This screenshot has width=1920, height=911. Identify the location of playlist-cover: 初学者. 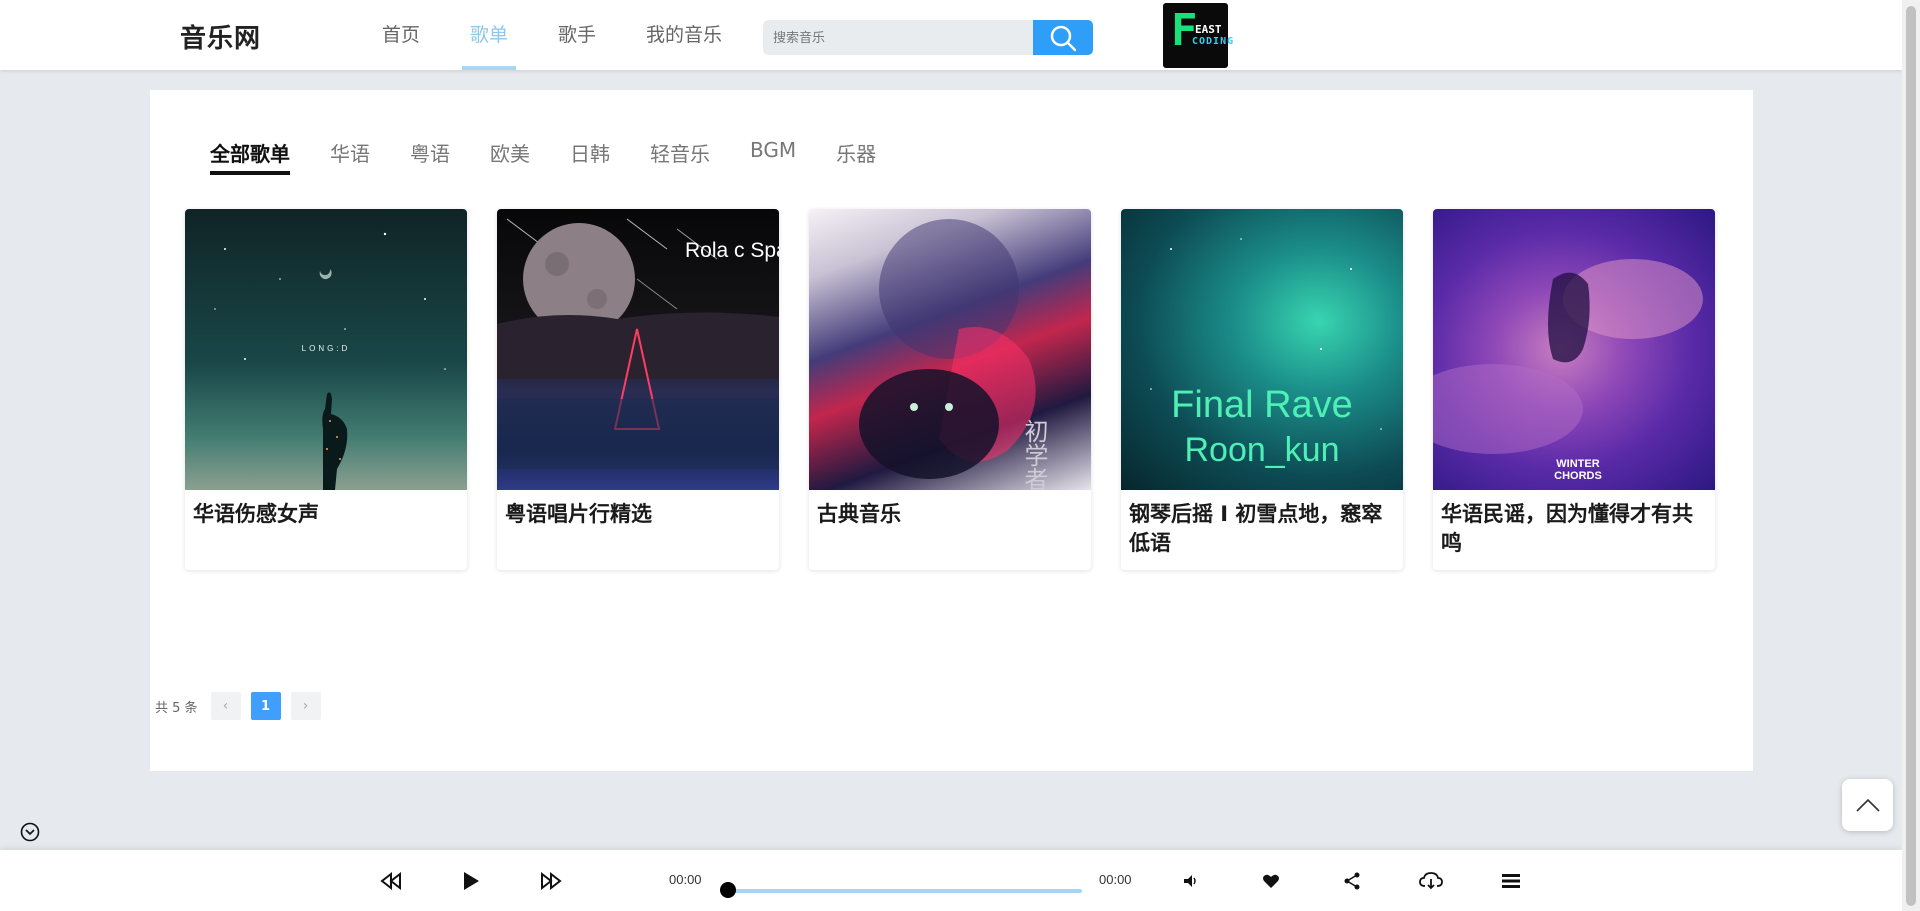
(950, 349).